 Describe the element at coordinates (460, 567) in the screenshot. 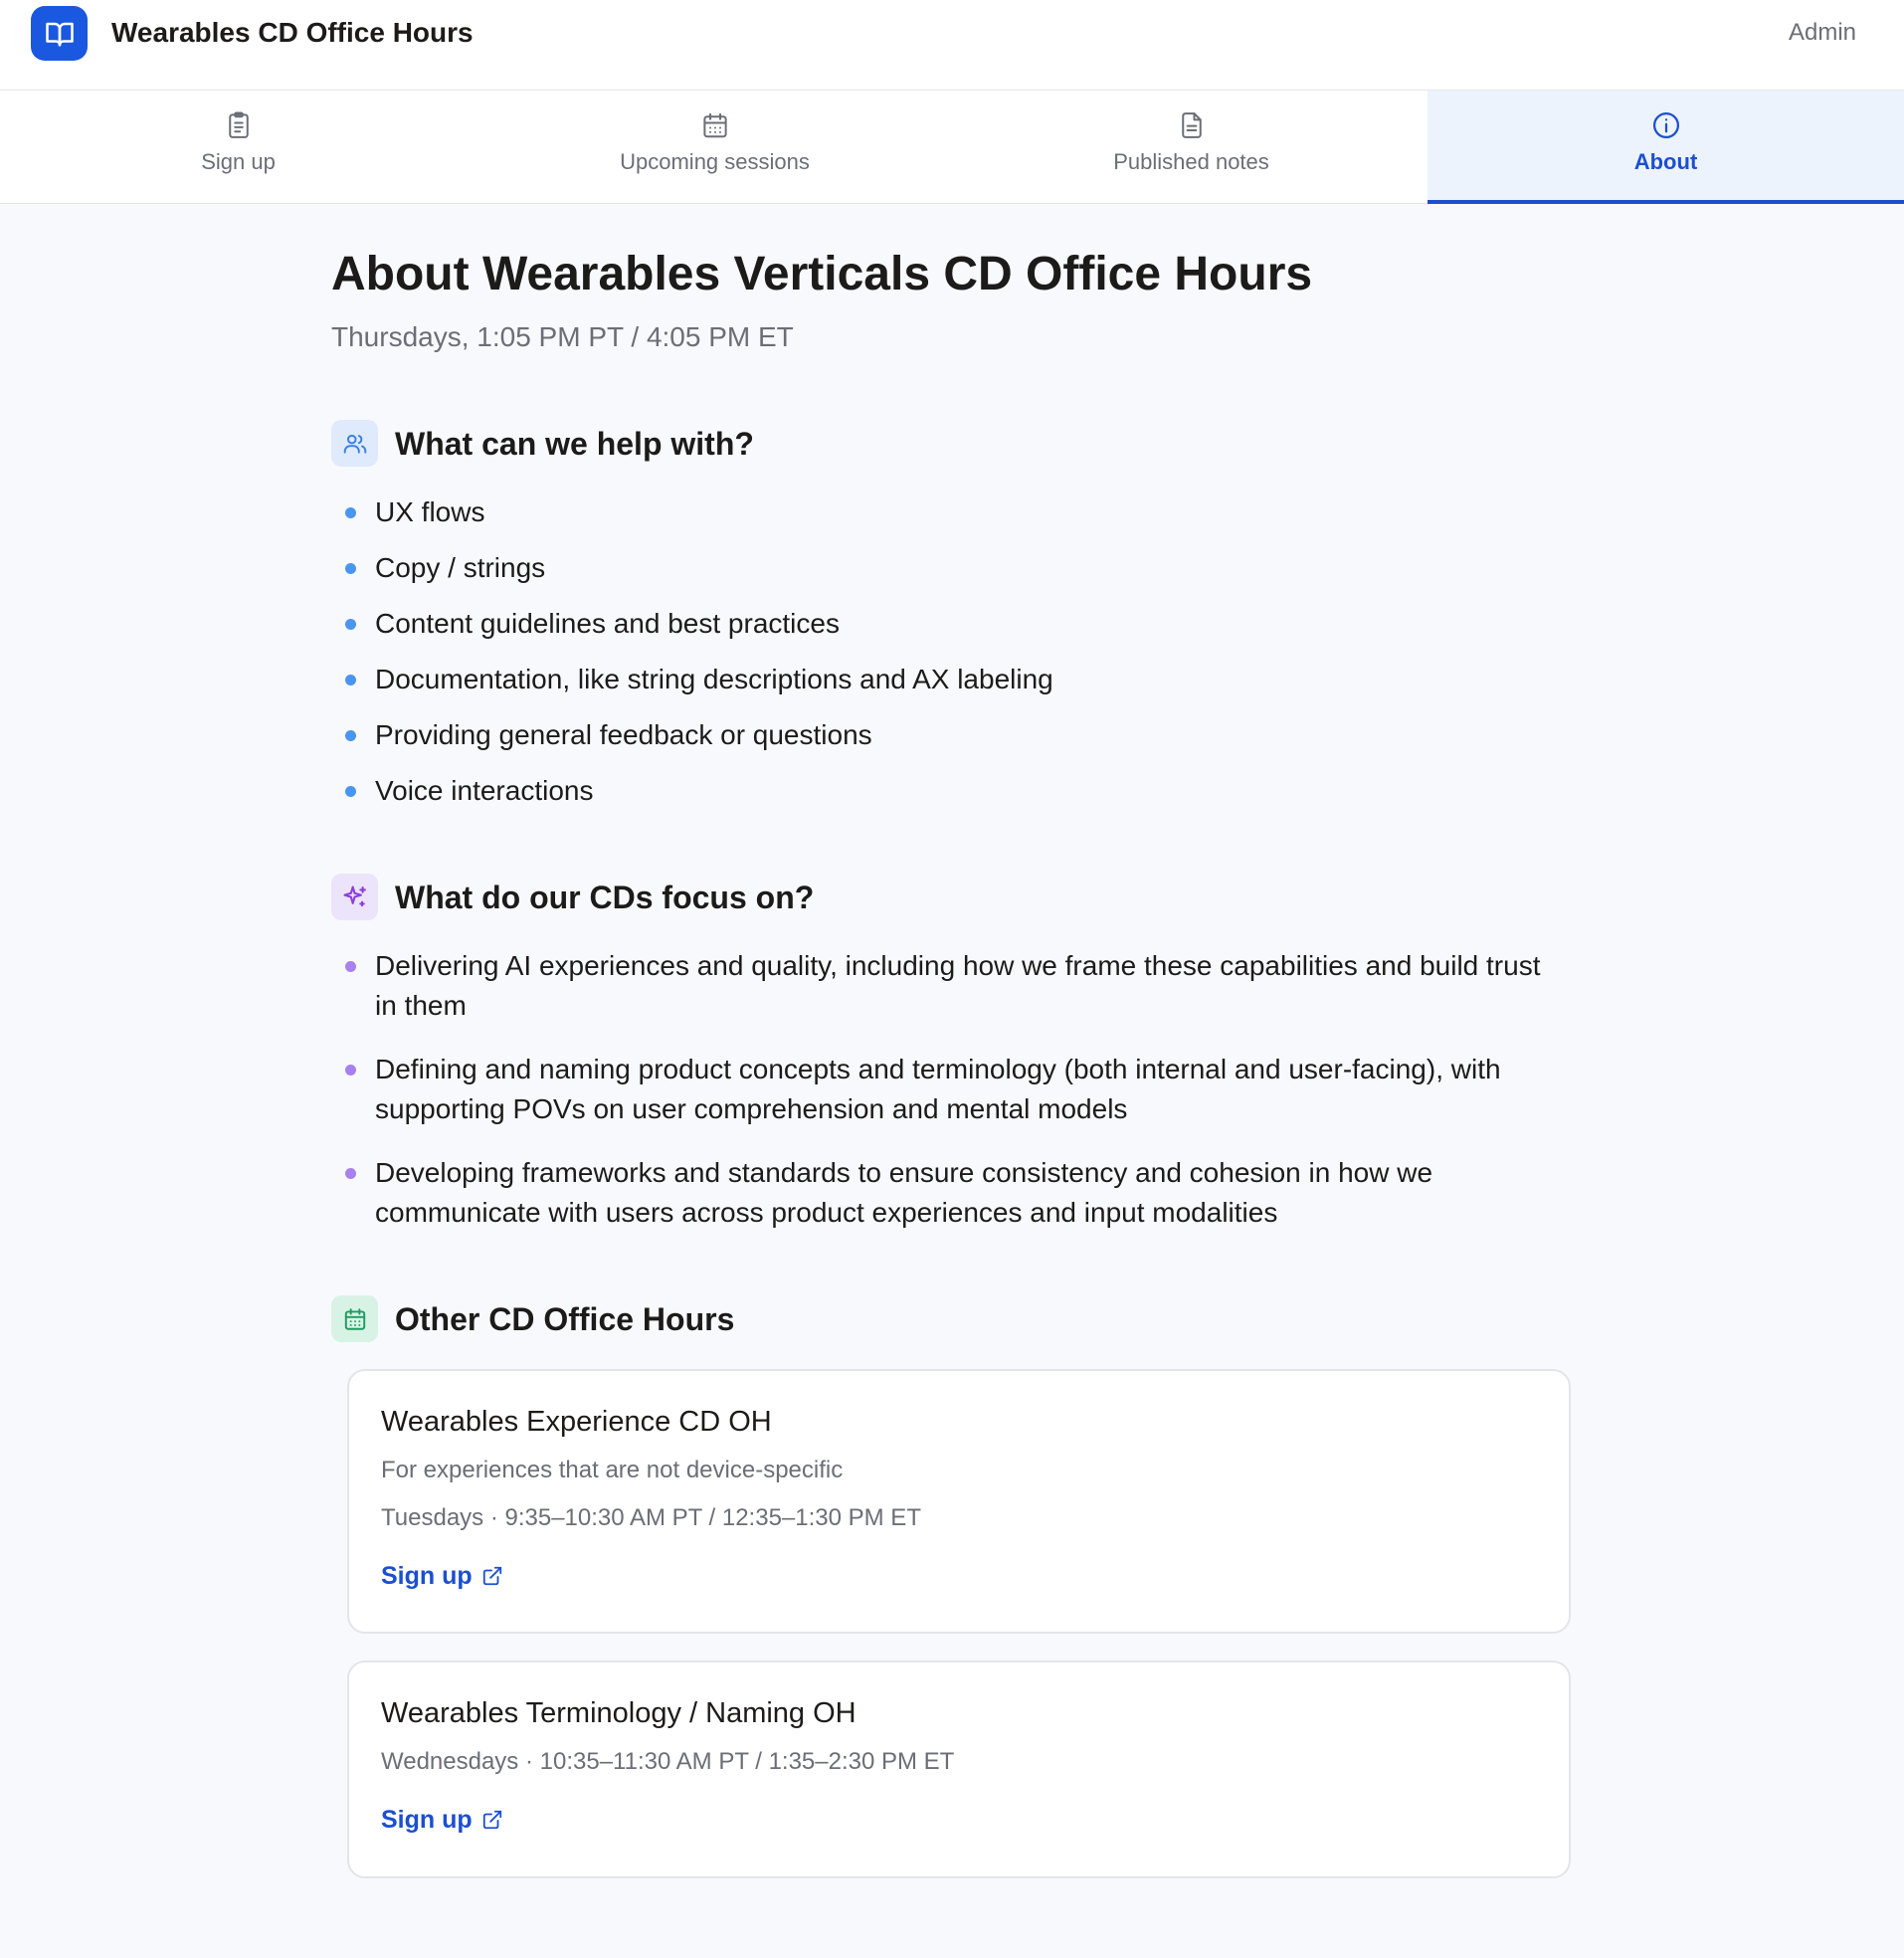

I see `list-item-text: Copy / strings` at that location.